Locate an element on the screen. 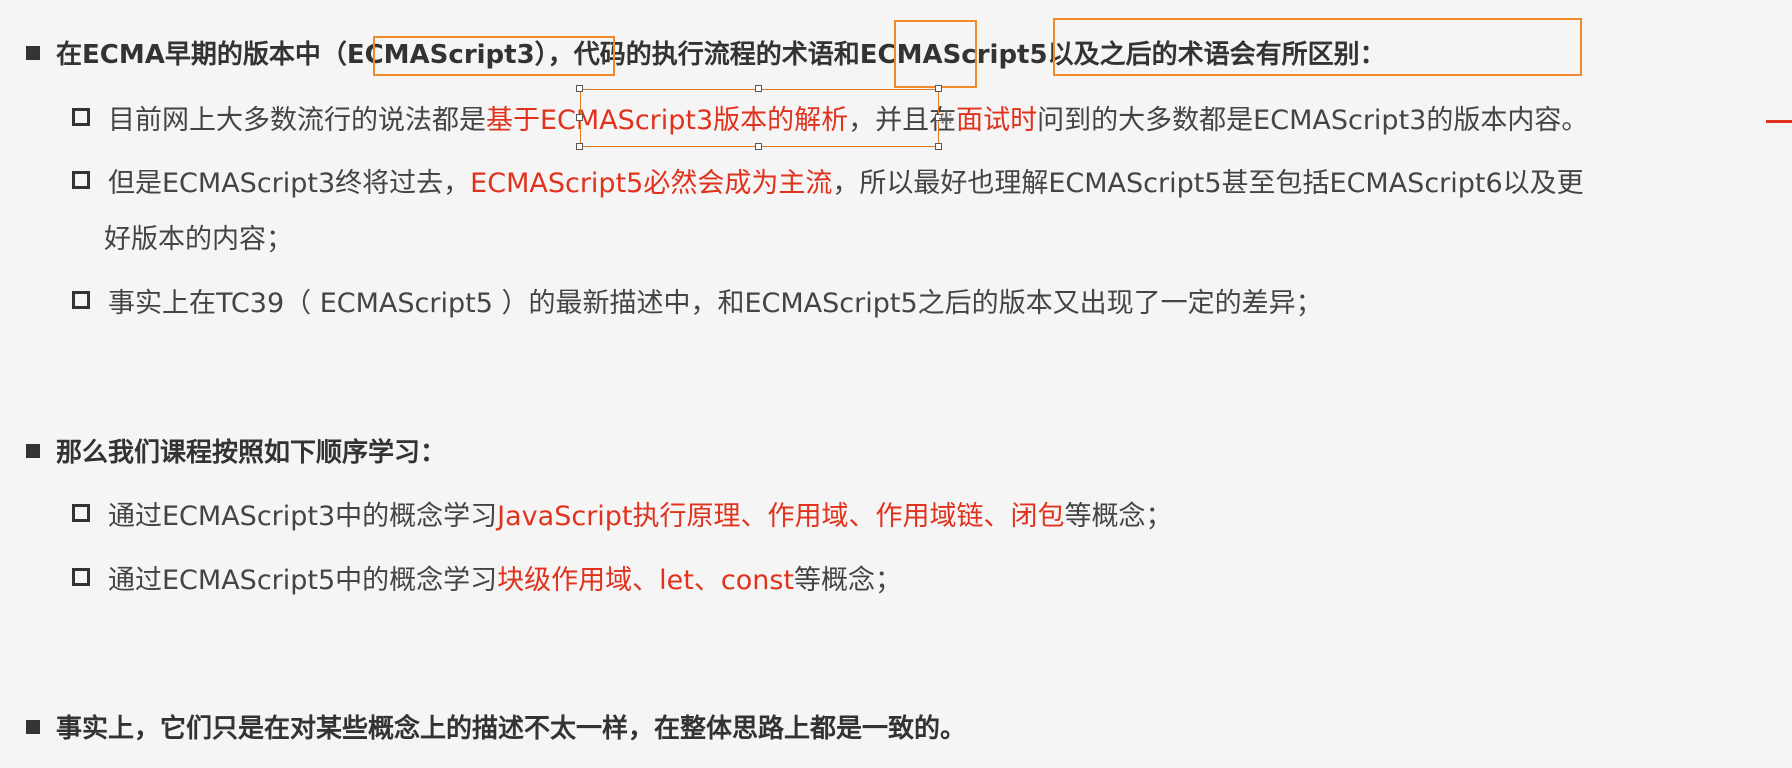 The width and height of the screenshot is (1792, 768). selection-box is located at coordinates (759, 118).